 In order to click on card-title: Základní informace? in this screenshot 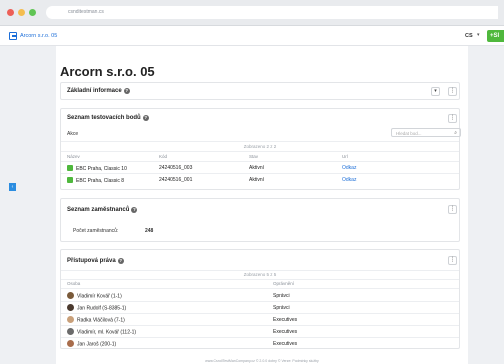, I will do `click(98, 91)`.